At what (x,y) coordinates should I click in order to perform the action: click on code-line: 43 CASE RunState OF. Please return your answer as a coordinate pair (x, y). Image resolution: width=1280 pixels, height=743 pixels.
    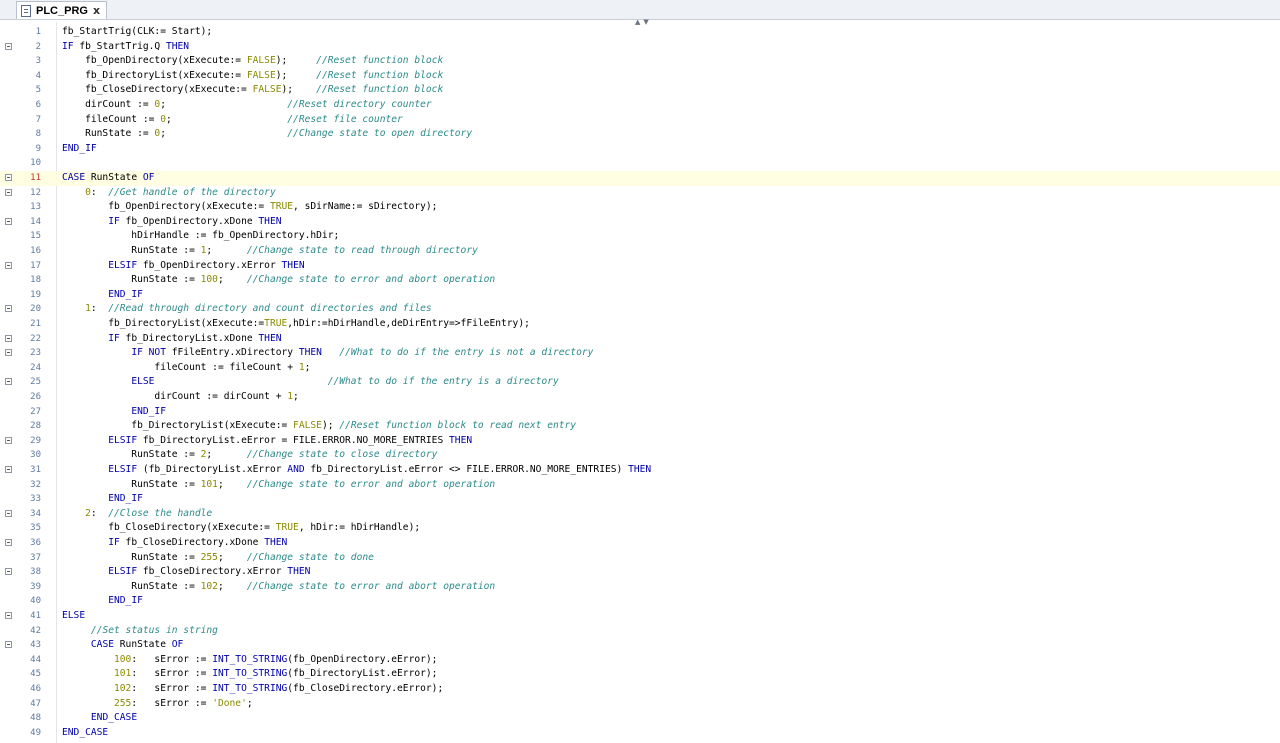
    Looking at the image, I should click on (640, 645).